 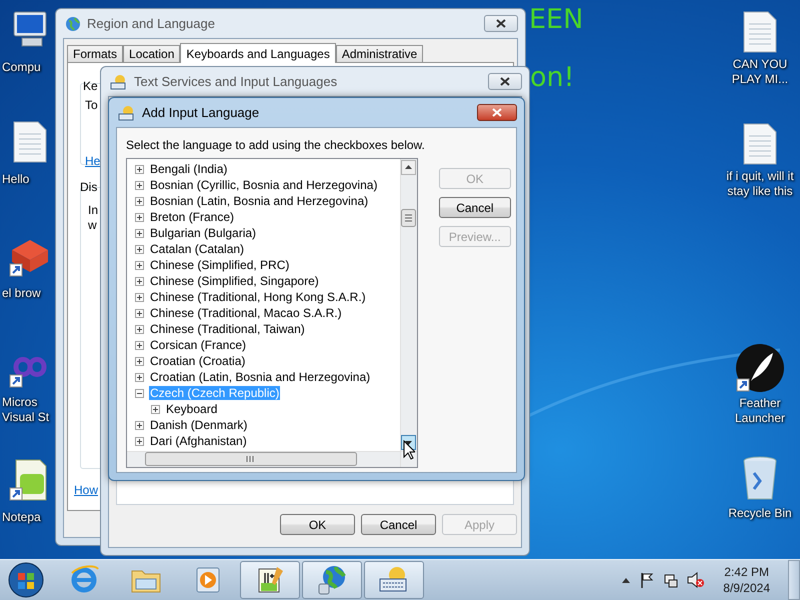 I want to click on desktop-icon-label: el brow, so click(x=27, y=293).